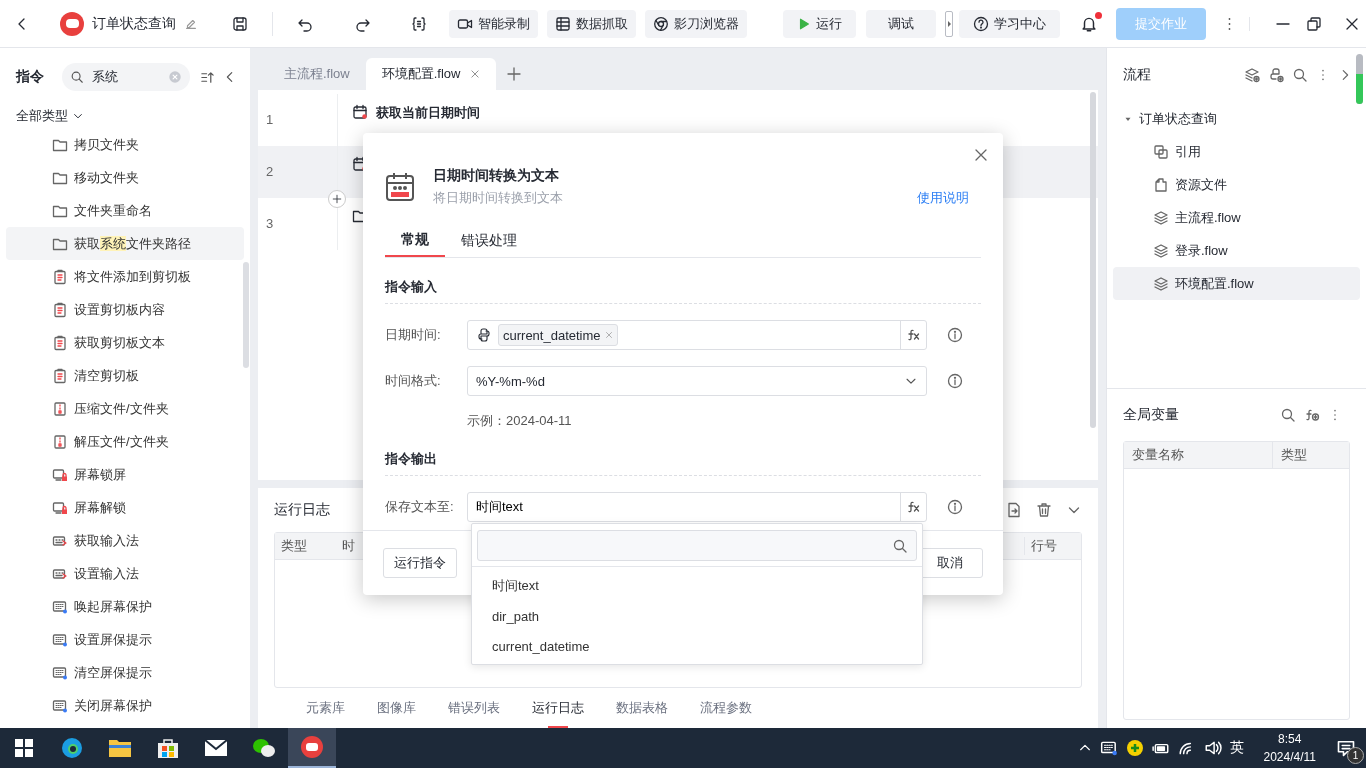 The image size is (1366, 768). What do you see at coordinates (125, 177) in the screenshot?
I see `command-item: 移动文件夹` at bounding box center [125, 177].